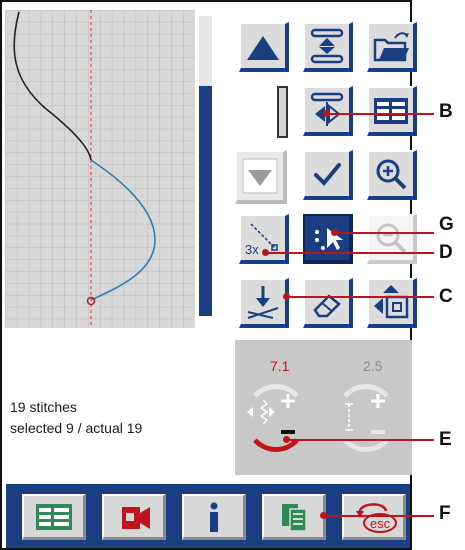 The width and height of the screenshot is (465, 550). Describe the element at coordinates (282, 112) in the screenshot. I see `position-indicator` at that location.